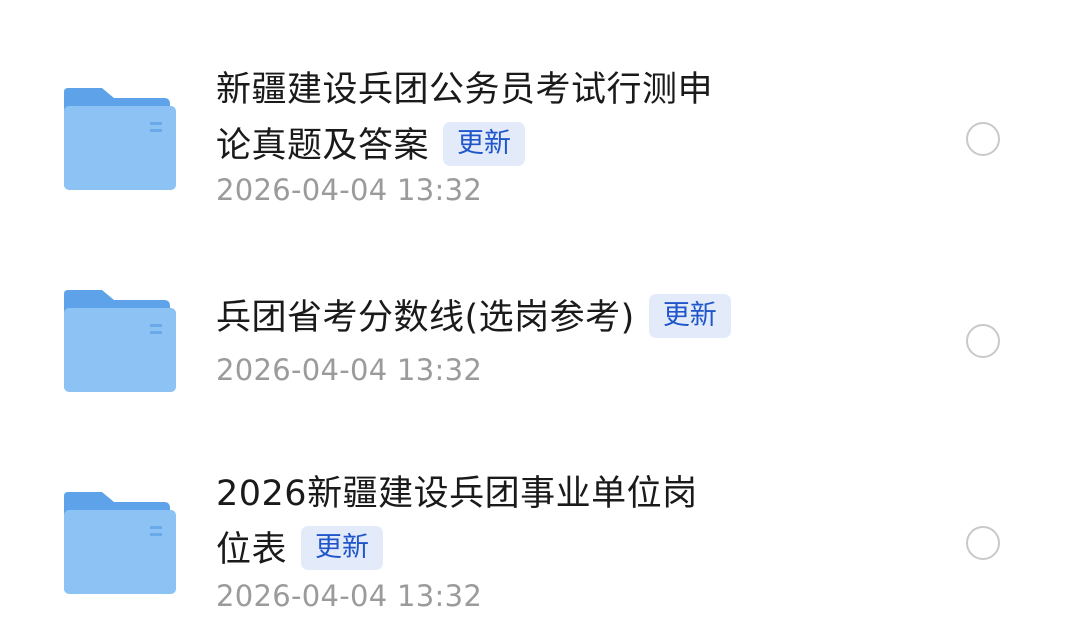  Describe the element at coordinates (465, 90) in the screenshot. I see `file-title-line: 新疆建设兵团公务员考试行测申` at that location.